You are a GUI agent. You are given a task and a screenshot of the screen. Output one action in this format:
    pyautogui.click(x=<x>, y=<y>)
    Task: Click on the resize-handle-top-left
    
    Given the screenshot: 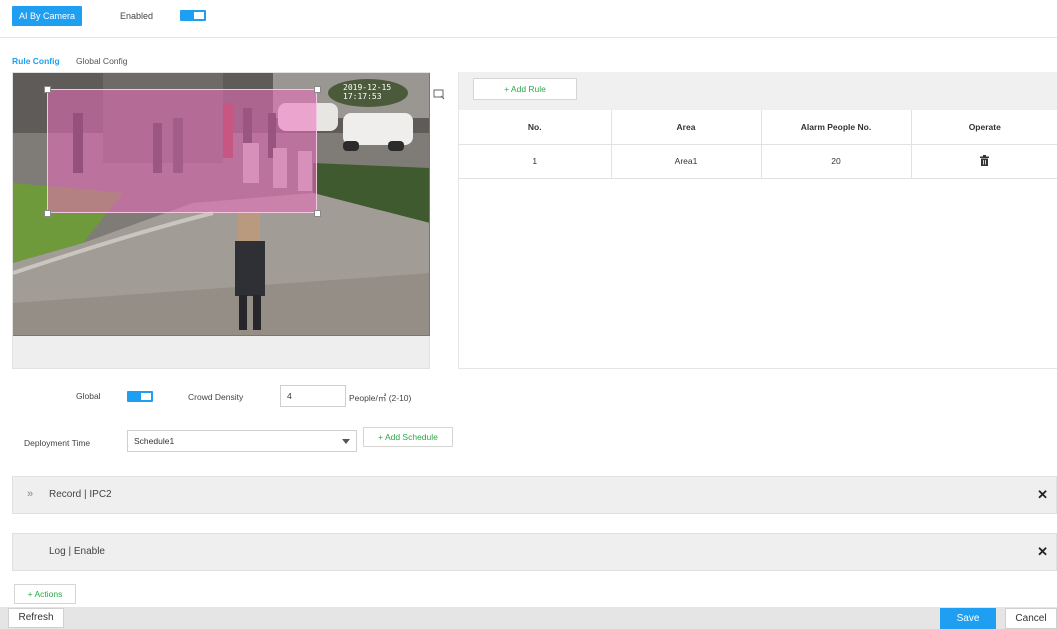 What is the action you would take?
    pyautogui.click(x=47, y=89)
    